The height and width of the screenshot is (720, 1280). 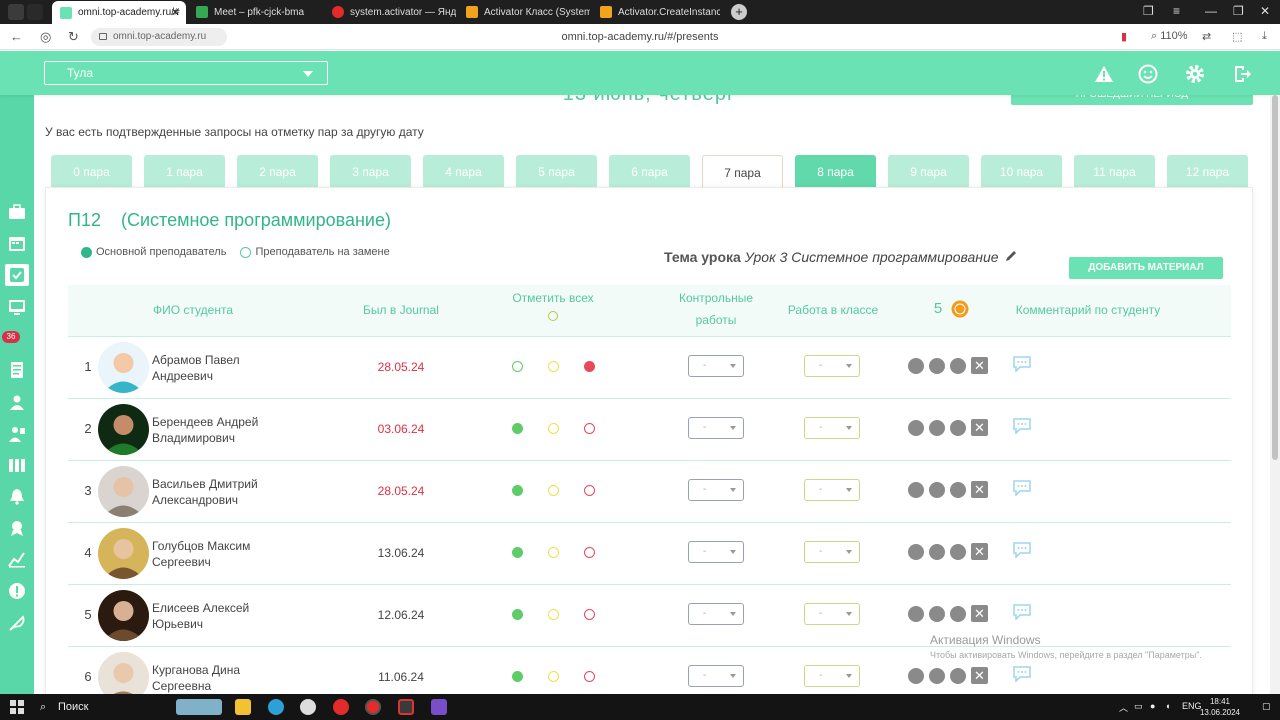 What do you see at coordinates (186, 73) in the screenshot?
I see `city-select: Тула` at bounding box center [186, 73].